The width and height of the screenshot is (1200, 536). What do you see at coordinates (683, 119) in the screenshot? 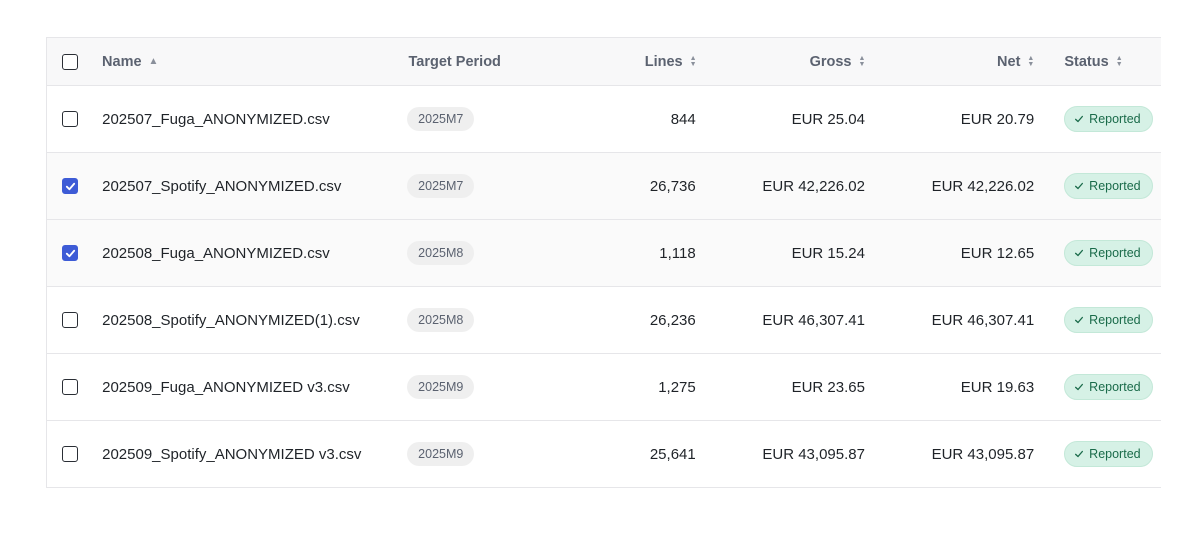
I see `lines-value: 844` at bounding box center [683, 119].